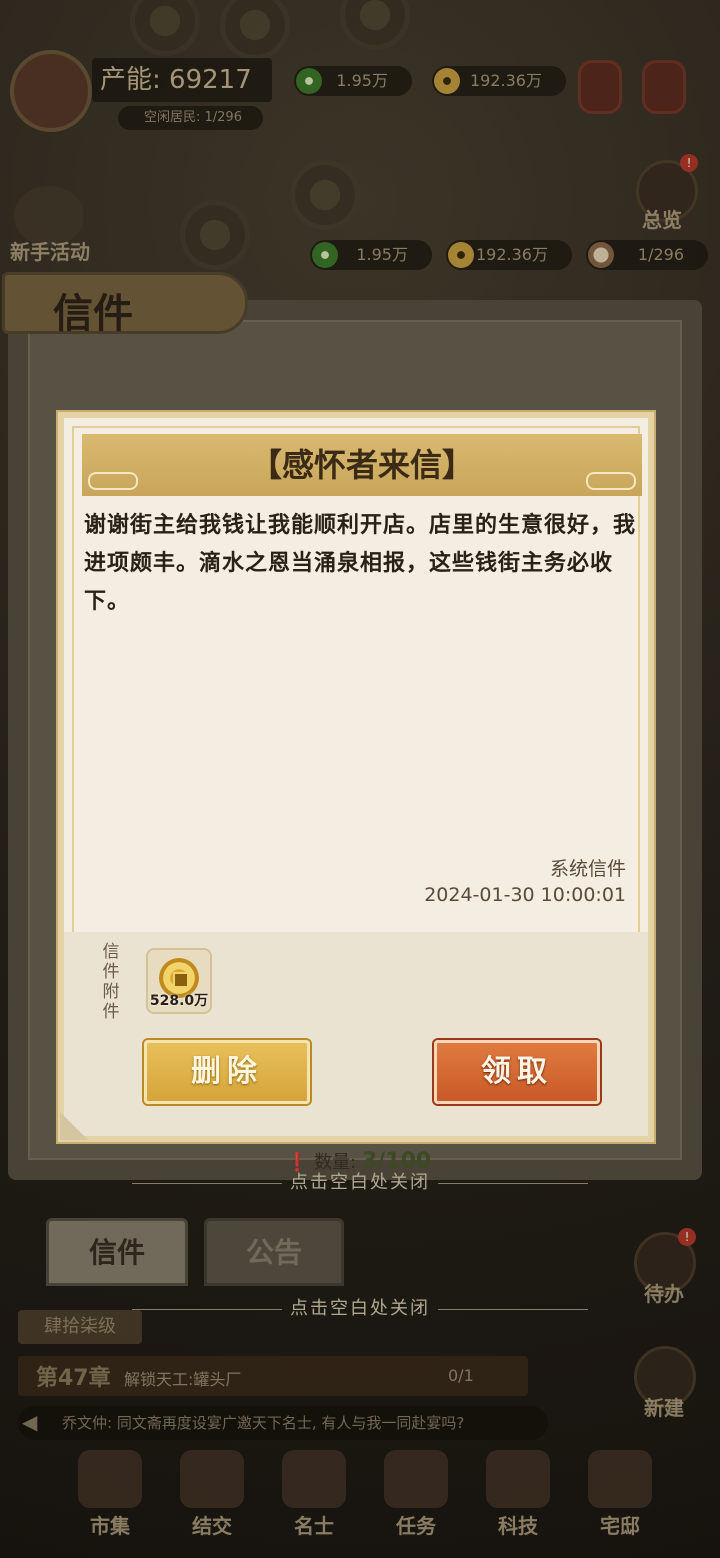  Describe the element at coordinates (517, 1072) in the screenshot. I see `claim-button: 领取` at that location.